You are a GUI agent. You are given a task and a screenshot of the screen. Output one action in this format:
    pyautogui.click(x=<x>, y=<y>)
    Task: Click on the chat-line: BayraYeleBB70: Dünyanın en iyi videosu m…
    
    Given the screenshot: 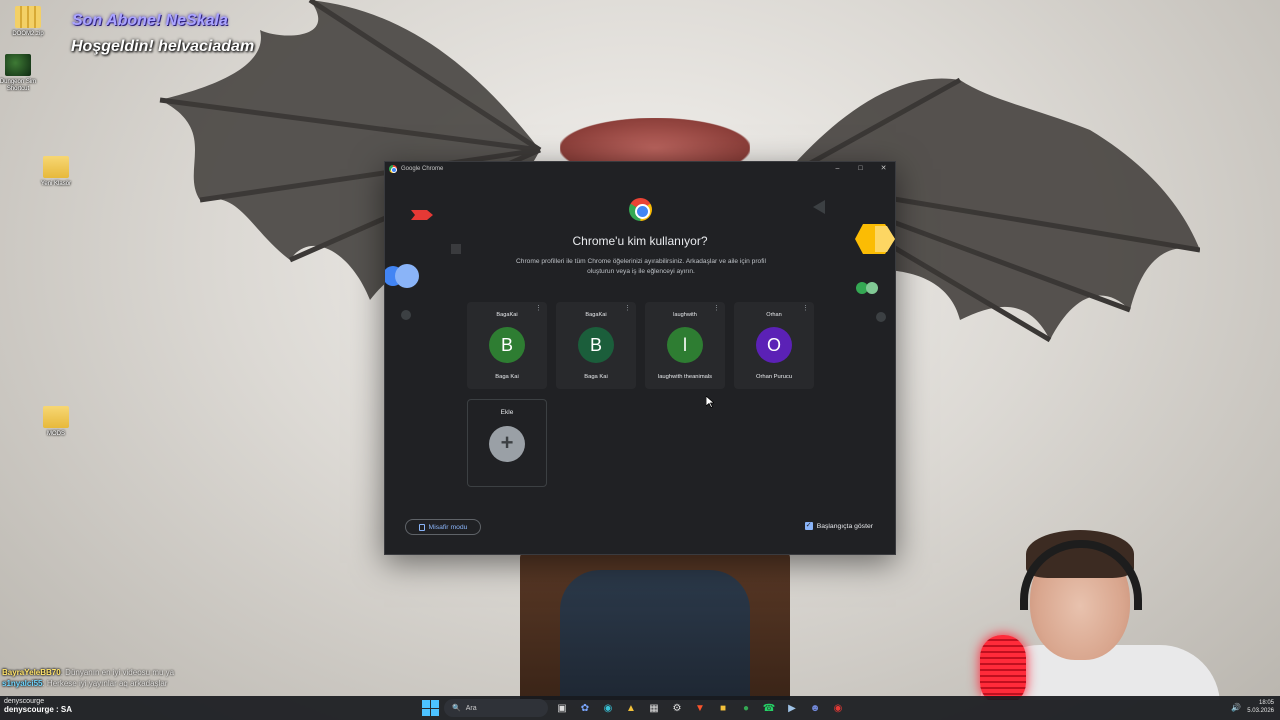 What is the action you would take?
    pyautogui.click(x=88, y=672)
    